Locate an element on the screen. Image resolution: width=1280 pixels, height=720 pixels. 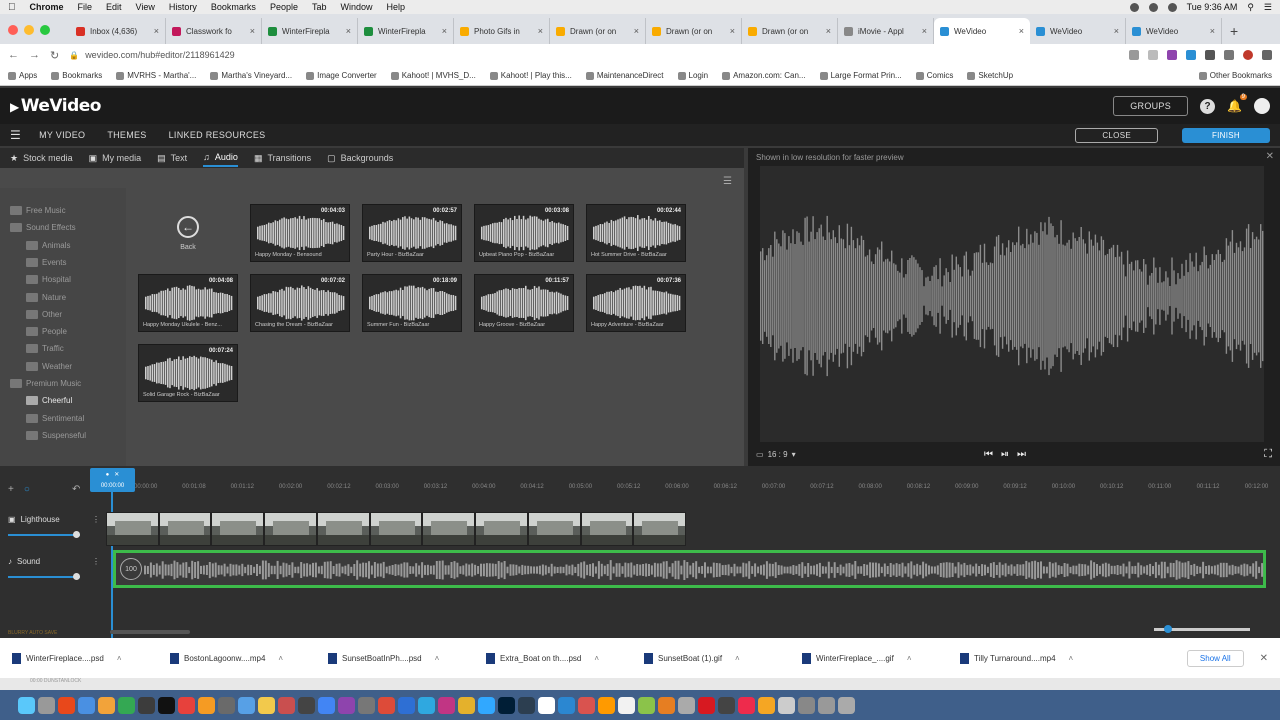
groups-button: GROUPS is located at coordinates (1151, 106).